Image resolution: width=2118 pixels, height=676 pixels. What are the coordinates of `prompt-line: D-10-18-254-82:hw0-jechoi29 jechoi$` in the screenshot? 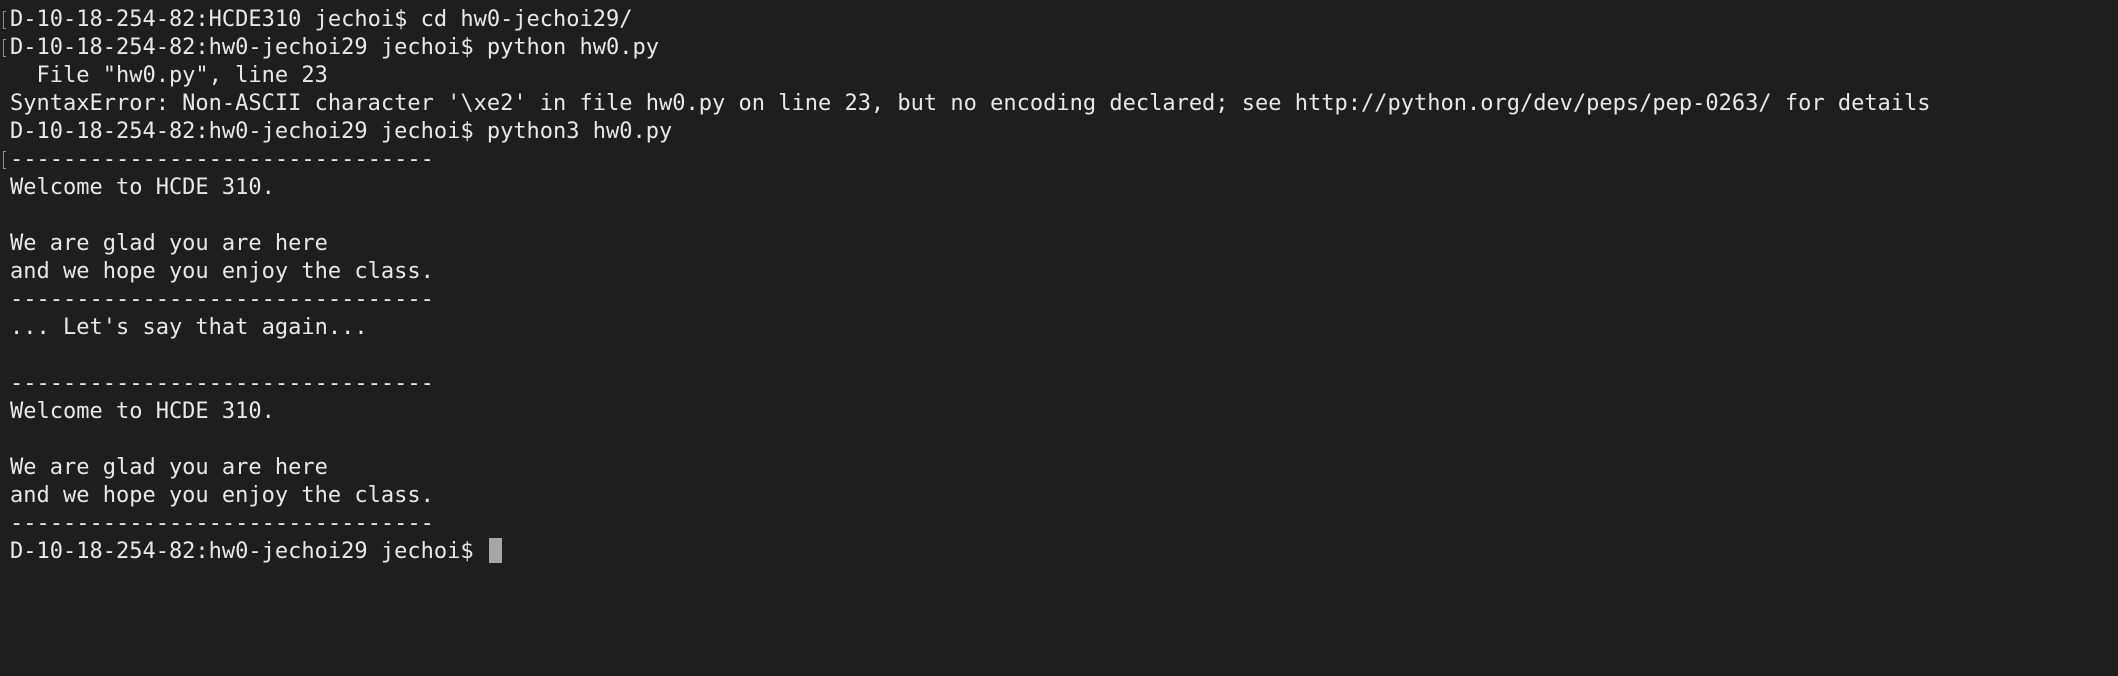 It's located at (1060, 552).